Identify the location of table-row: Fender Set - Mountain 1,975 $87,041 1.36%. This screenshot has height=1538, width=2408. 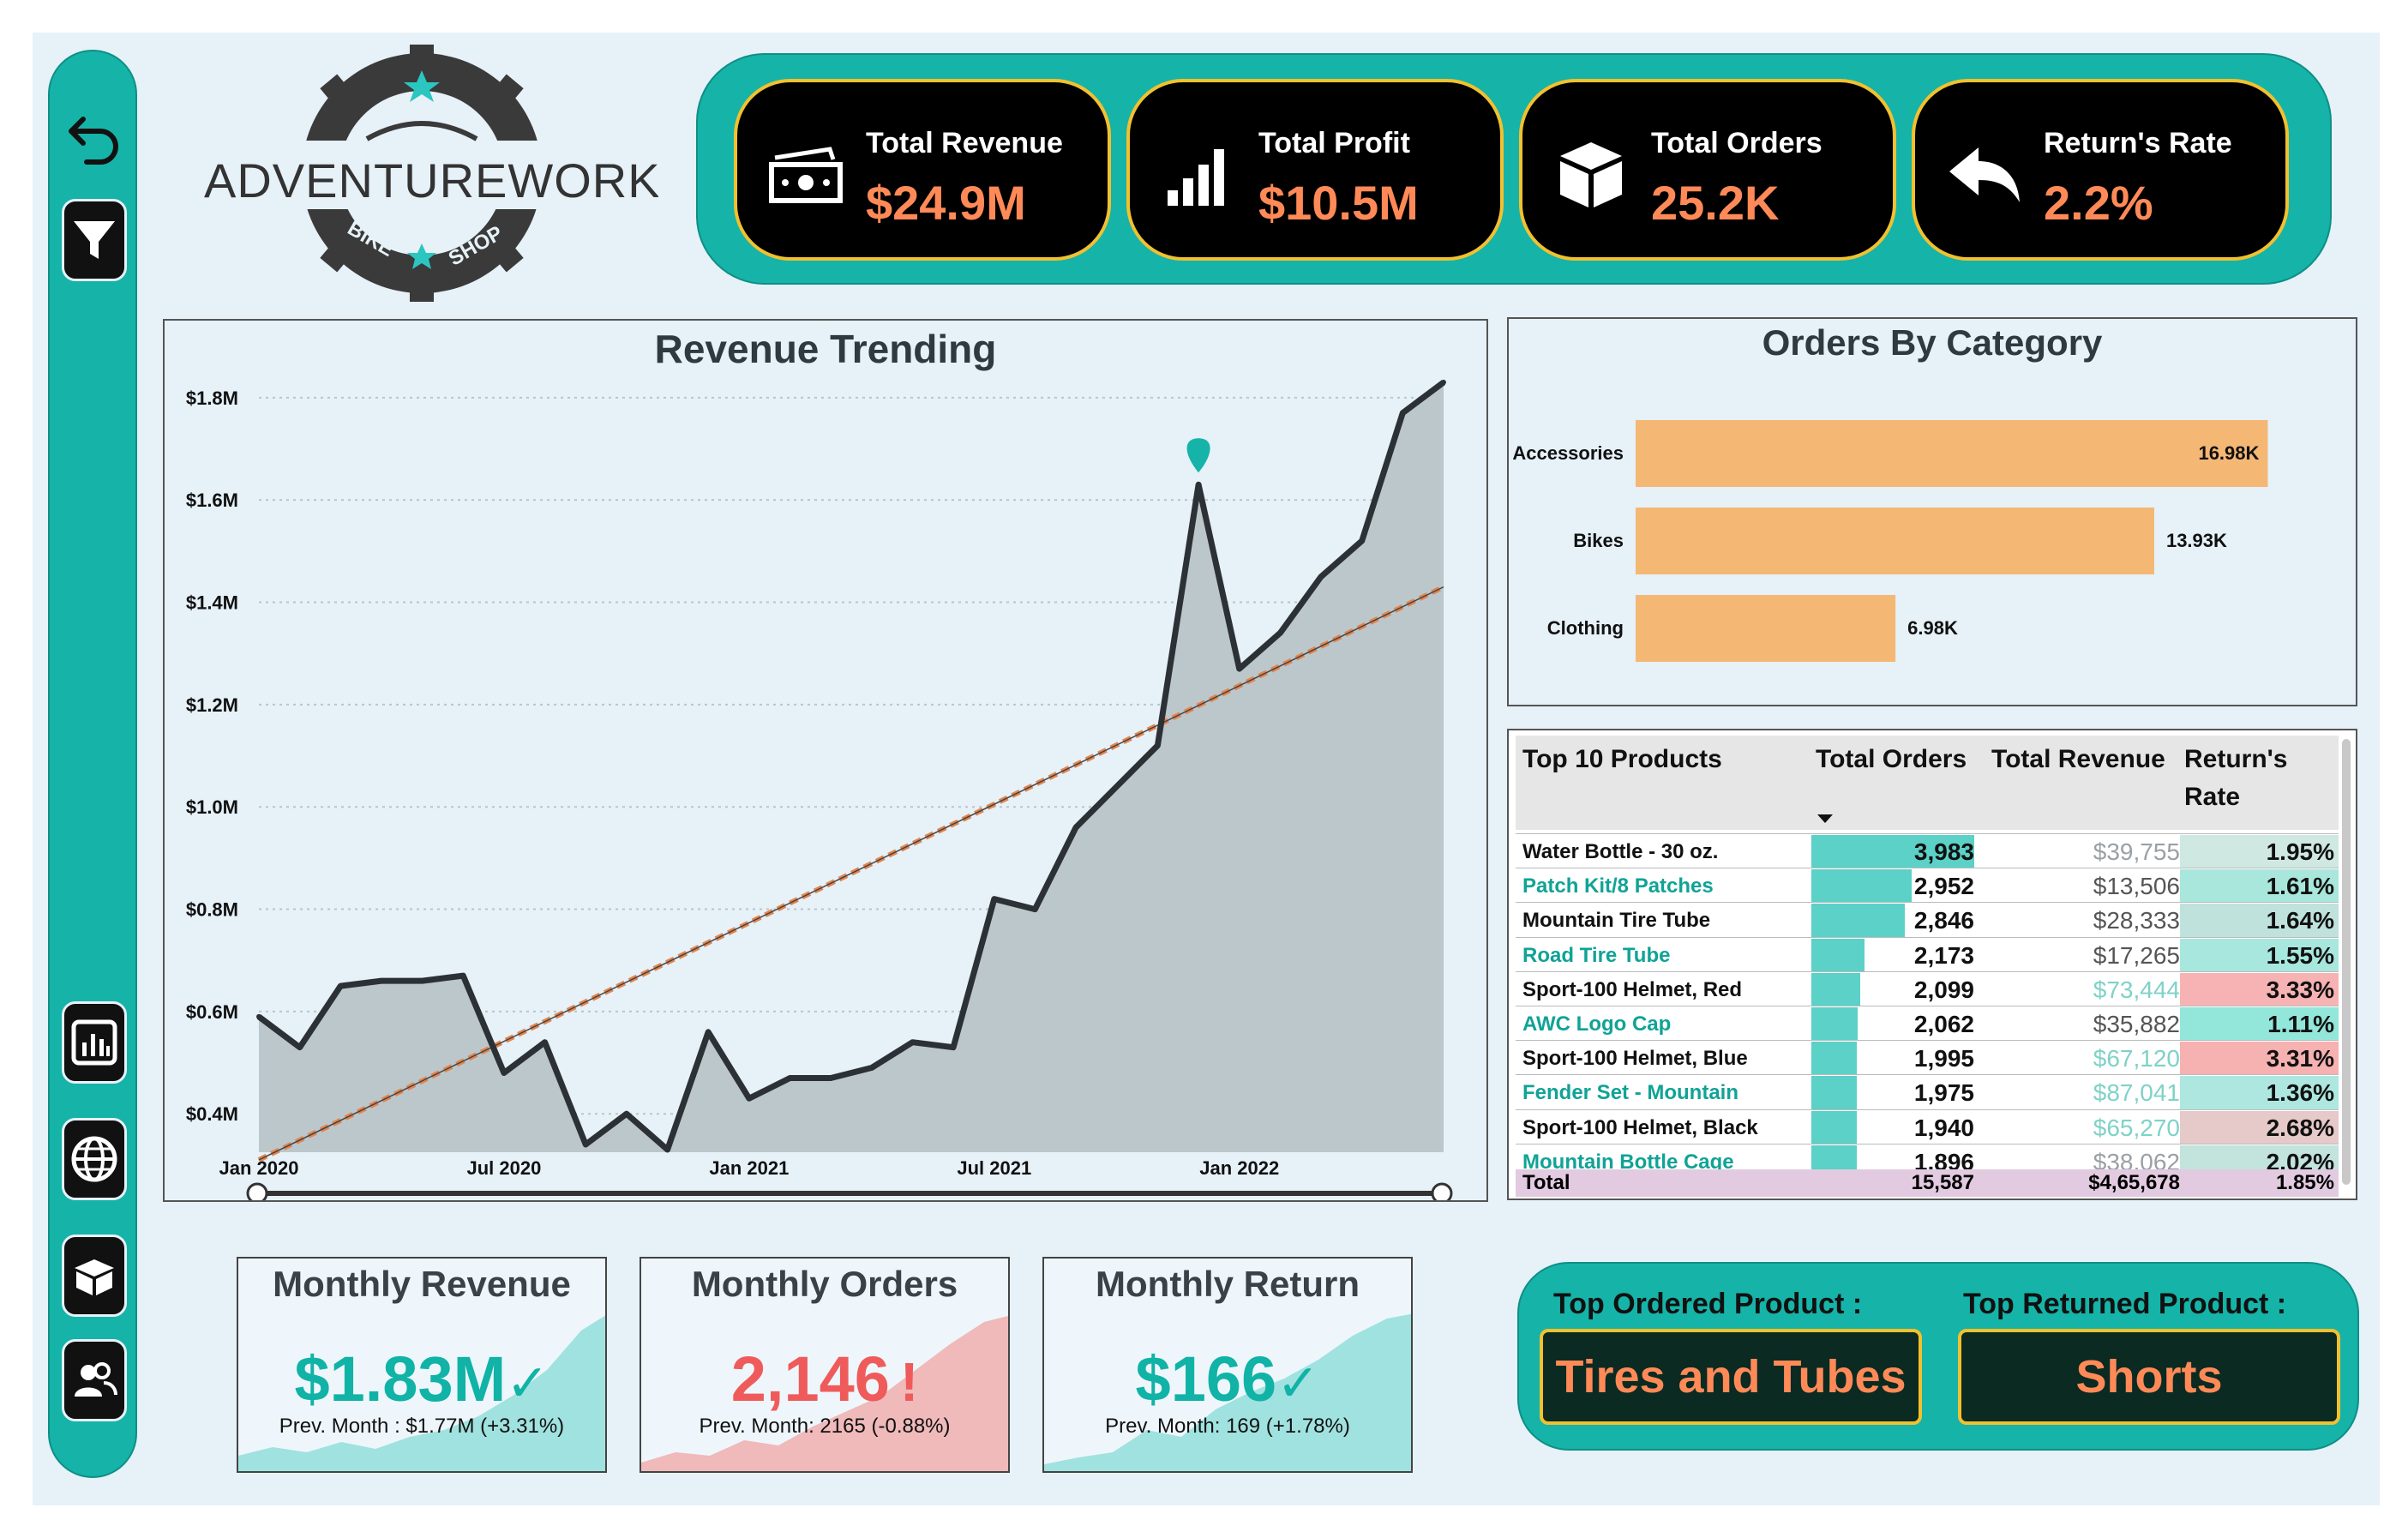
(1928, 1092).